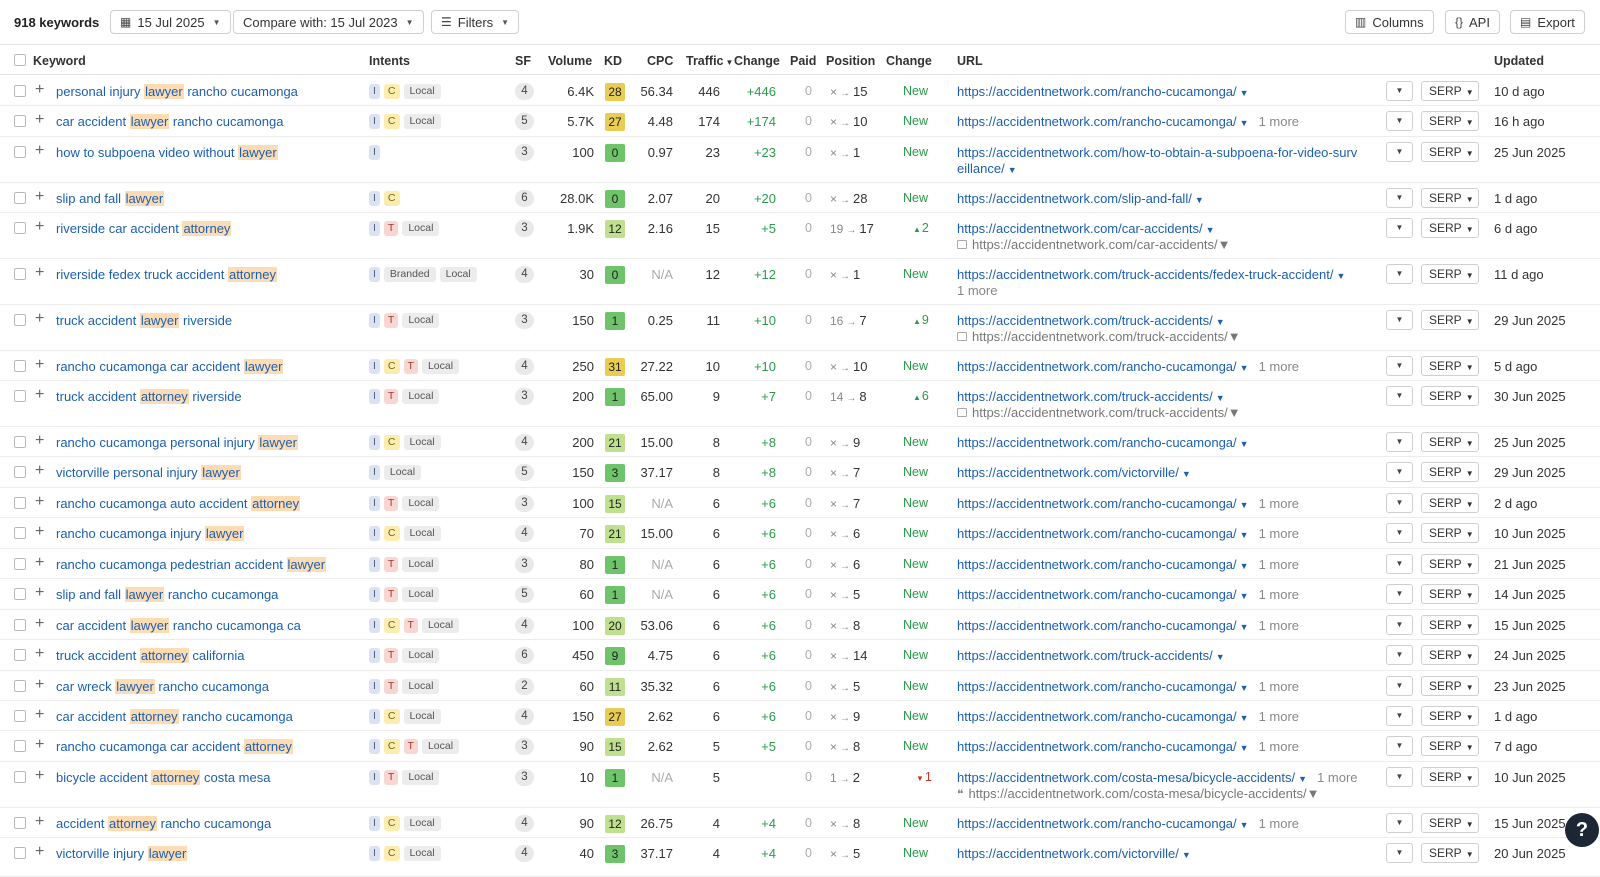  I want to click on keyword-link: truck accident attorney california, so click(150, 655).